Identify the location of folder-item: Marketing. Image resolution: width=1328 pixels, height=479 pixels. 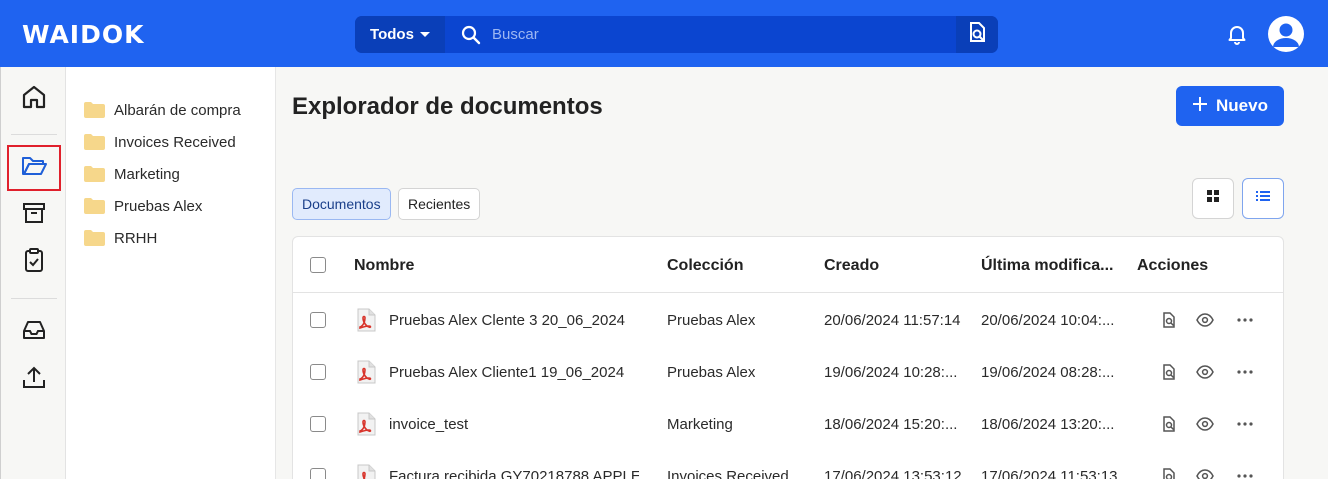
(132, 174).